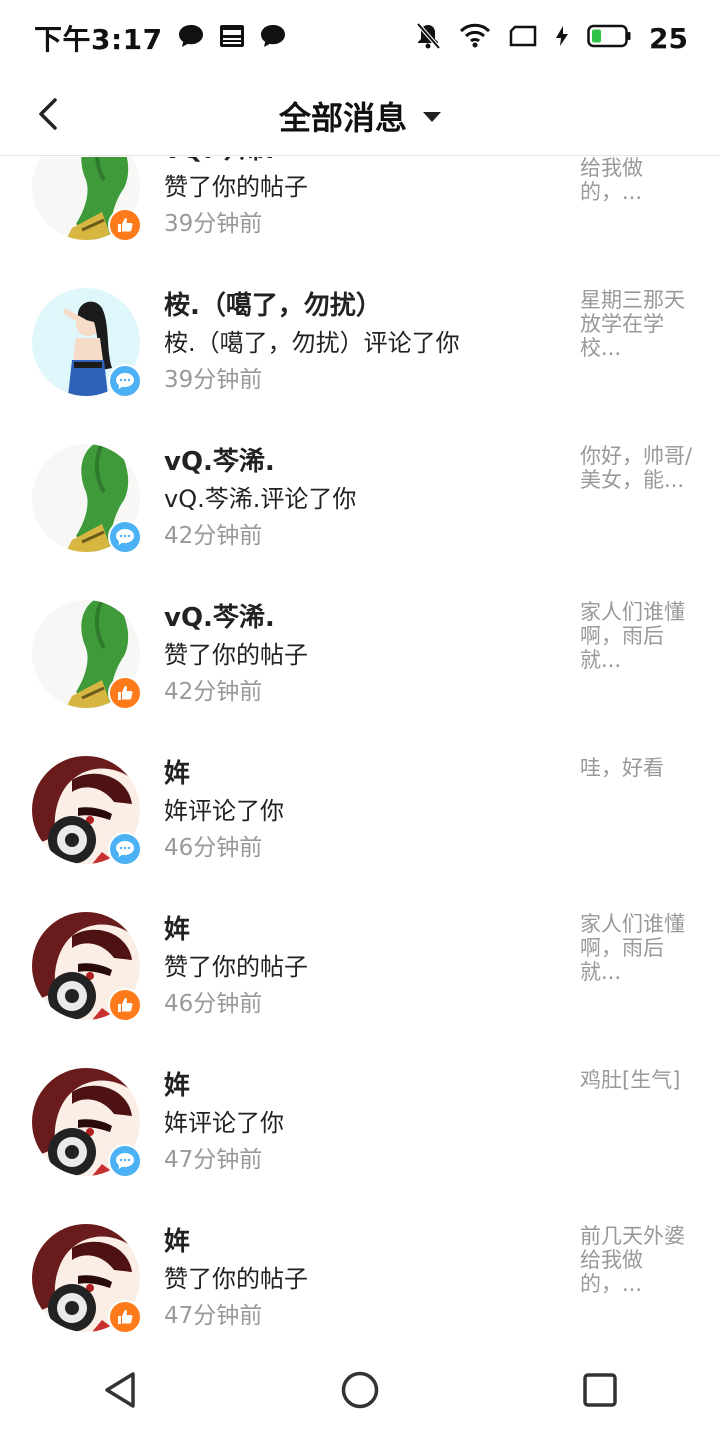  I want to click on message-body: 姩赞了你的帖子 46分钟前, so click(359, 967).